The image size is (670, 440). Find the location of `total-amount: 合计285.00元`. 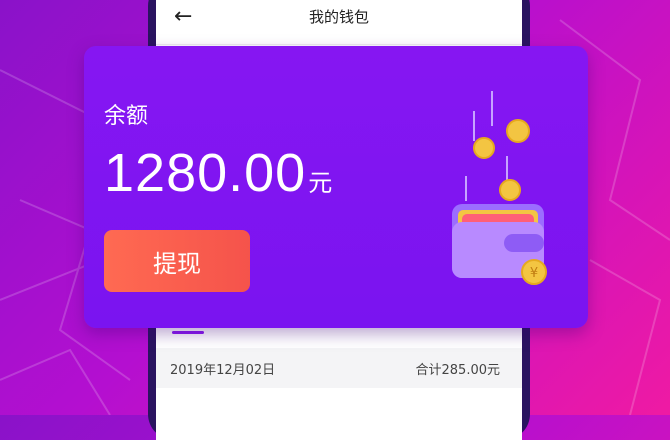

total-amount: 合计285.00元 is located at coordinates (458, 370).